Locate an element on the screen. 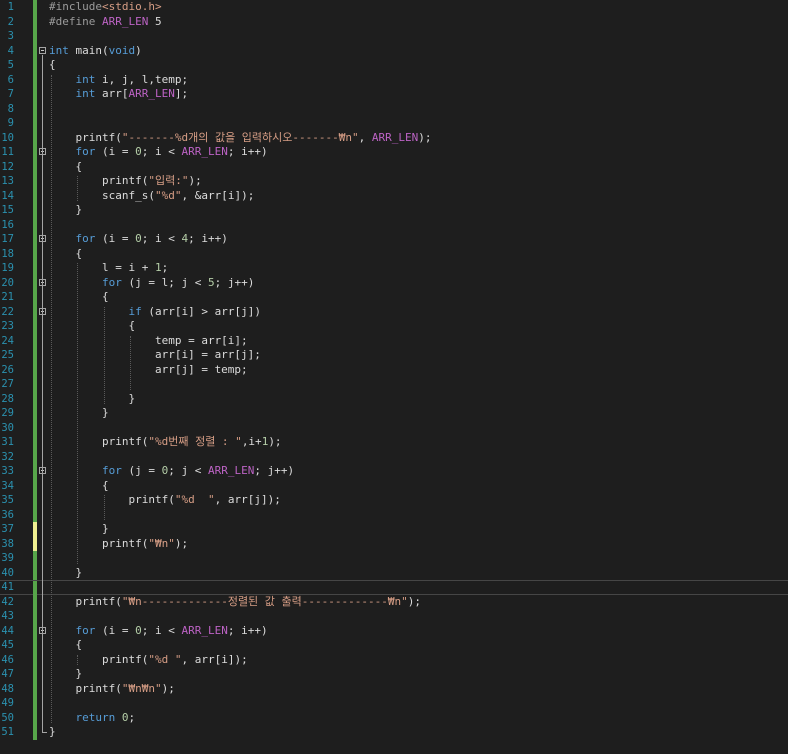 This screenshot has width=788, height=754. code-line: 22 if (arr[i] > arr[j]) is located at coordinates (394, 311).